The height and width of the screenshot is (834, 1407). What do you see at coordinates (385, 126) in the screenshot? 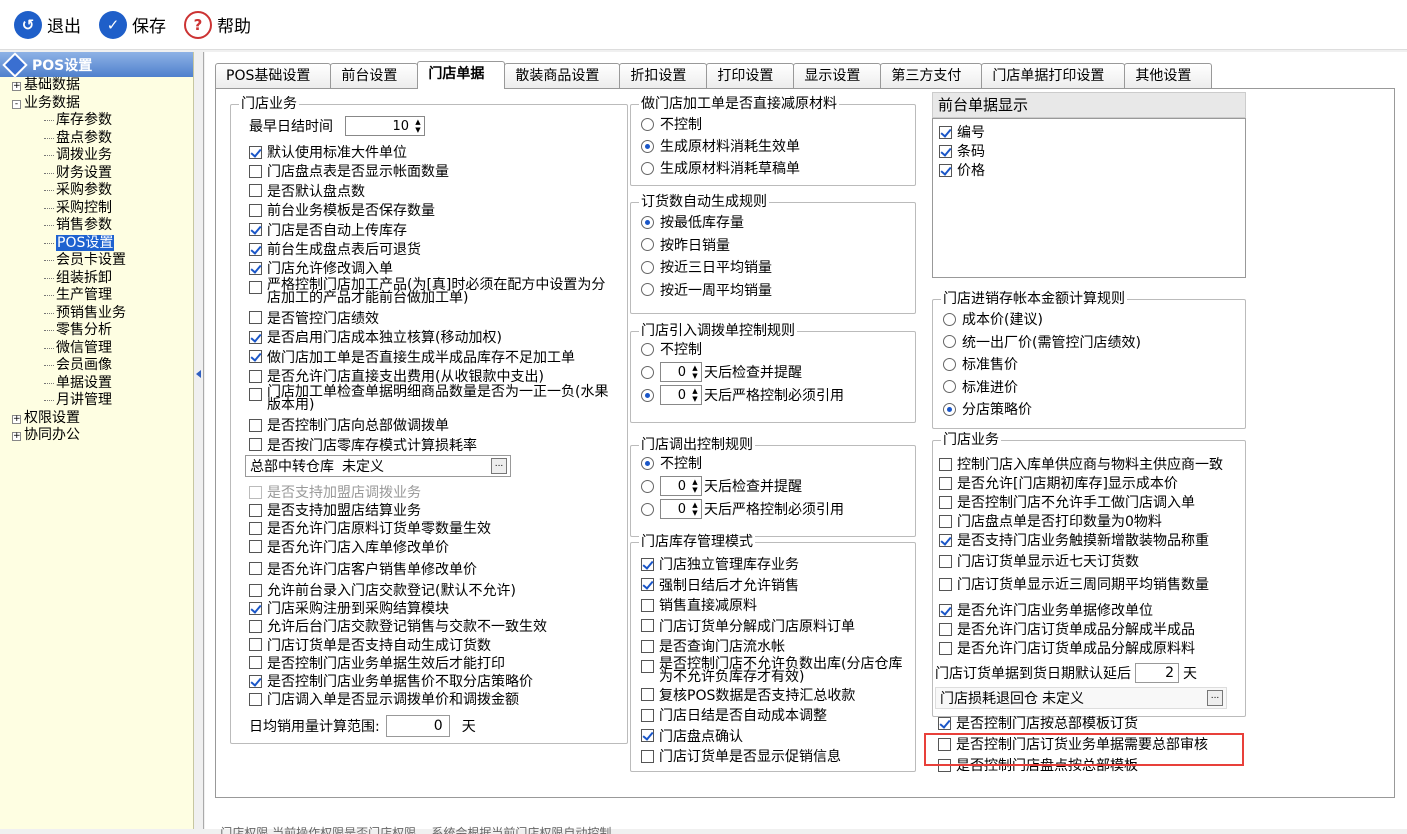
I see `eod-time-spinner: 10 ▲ ▼` at bounding box center [385, 126].